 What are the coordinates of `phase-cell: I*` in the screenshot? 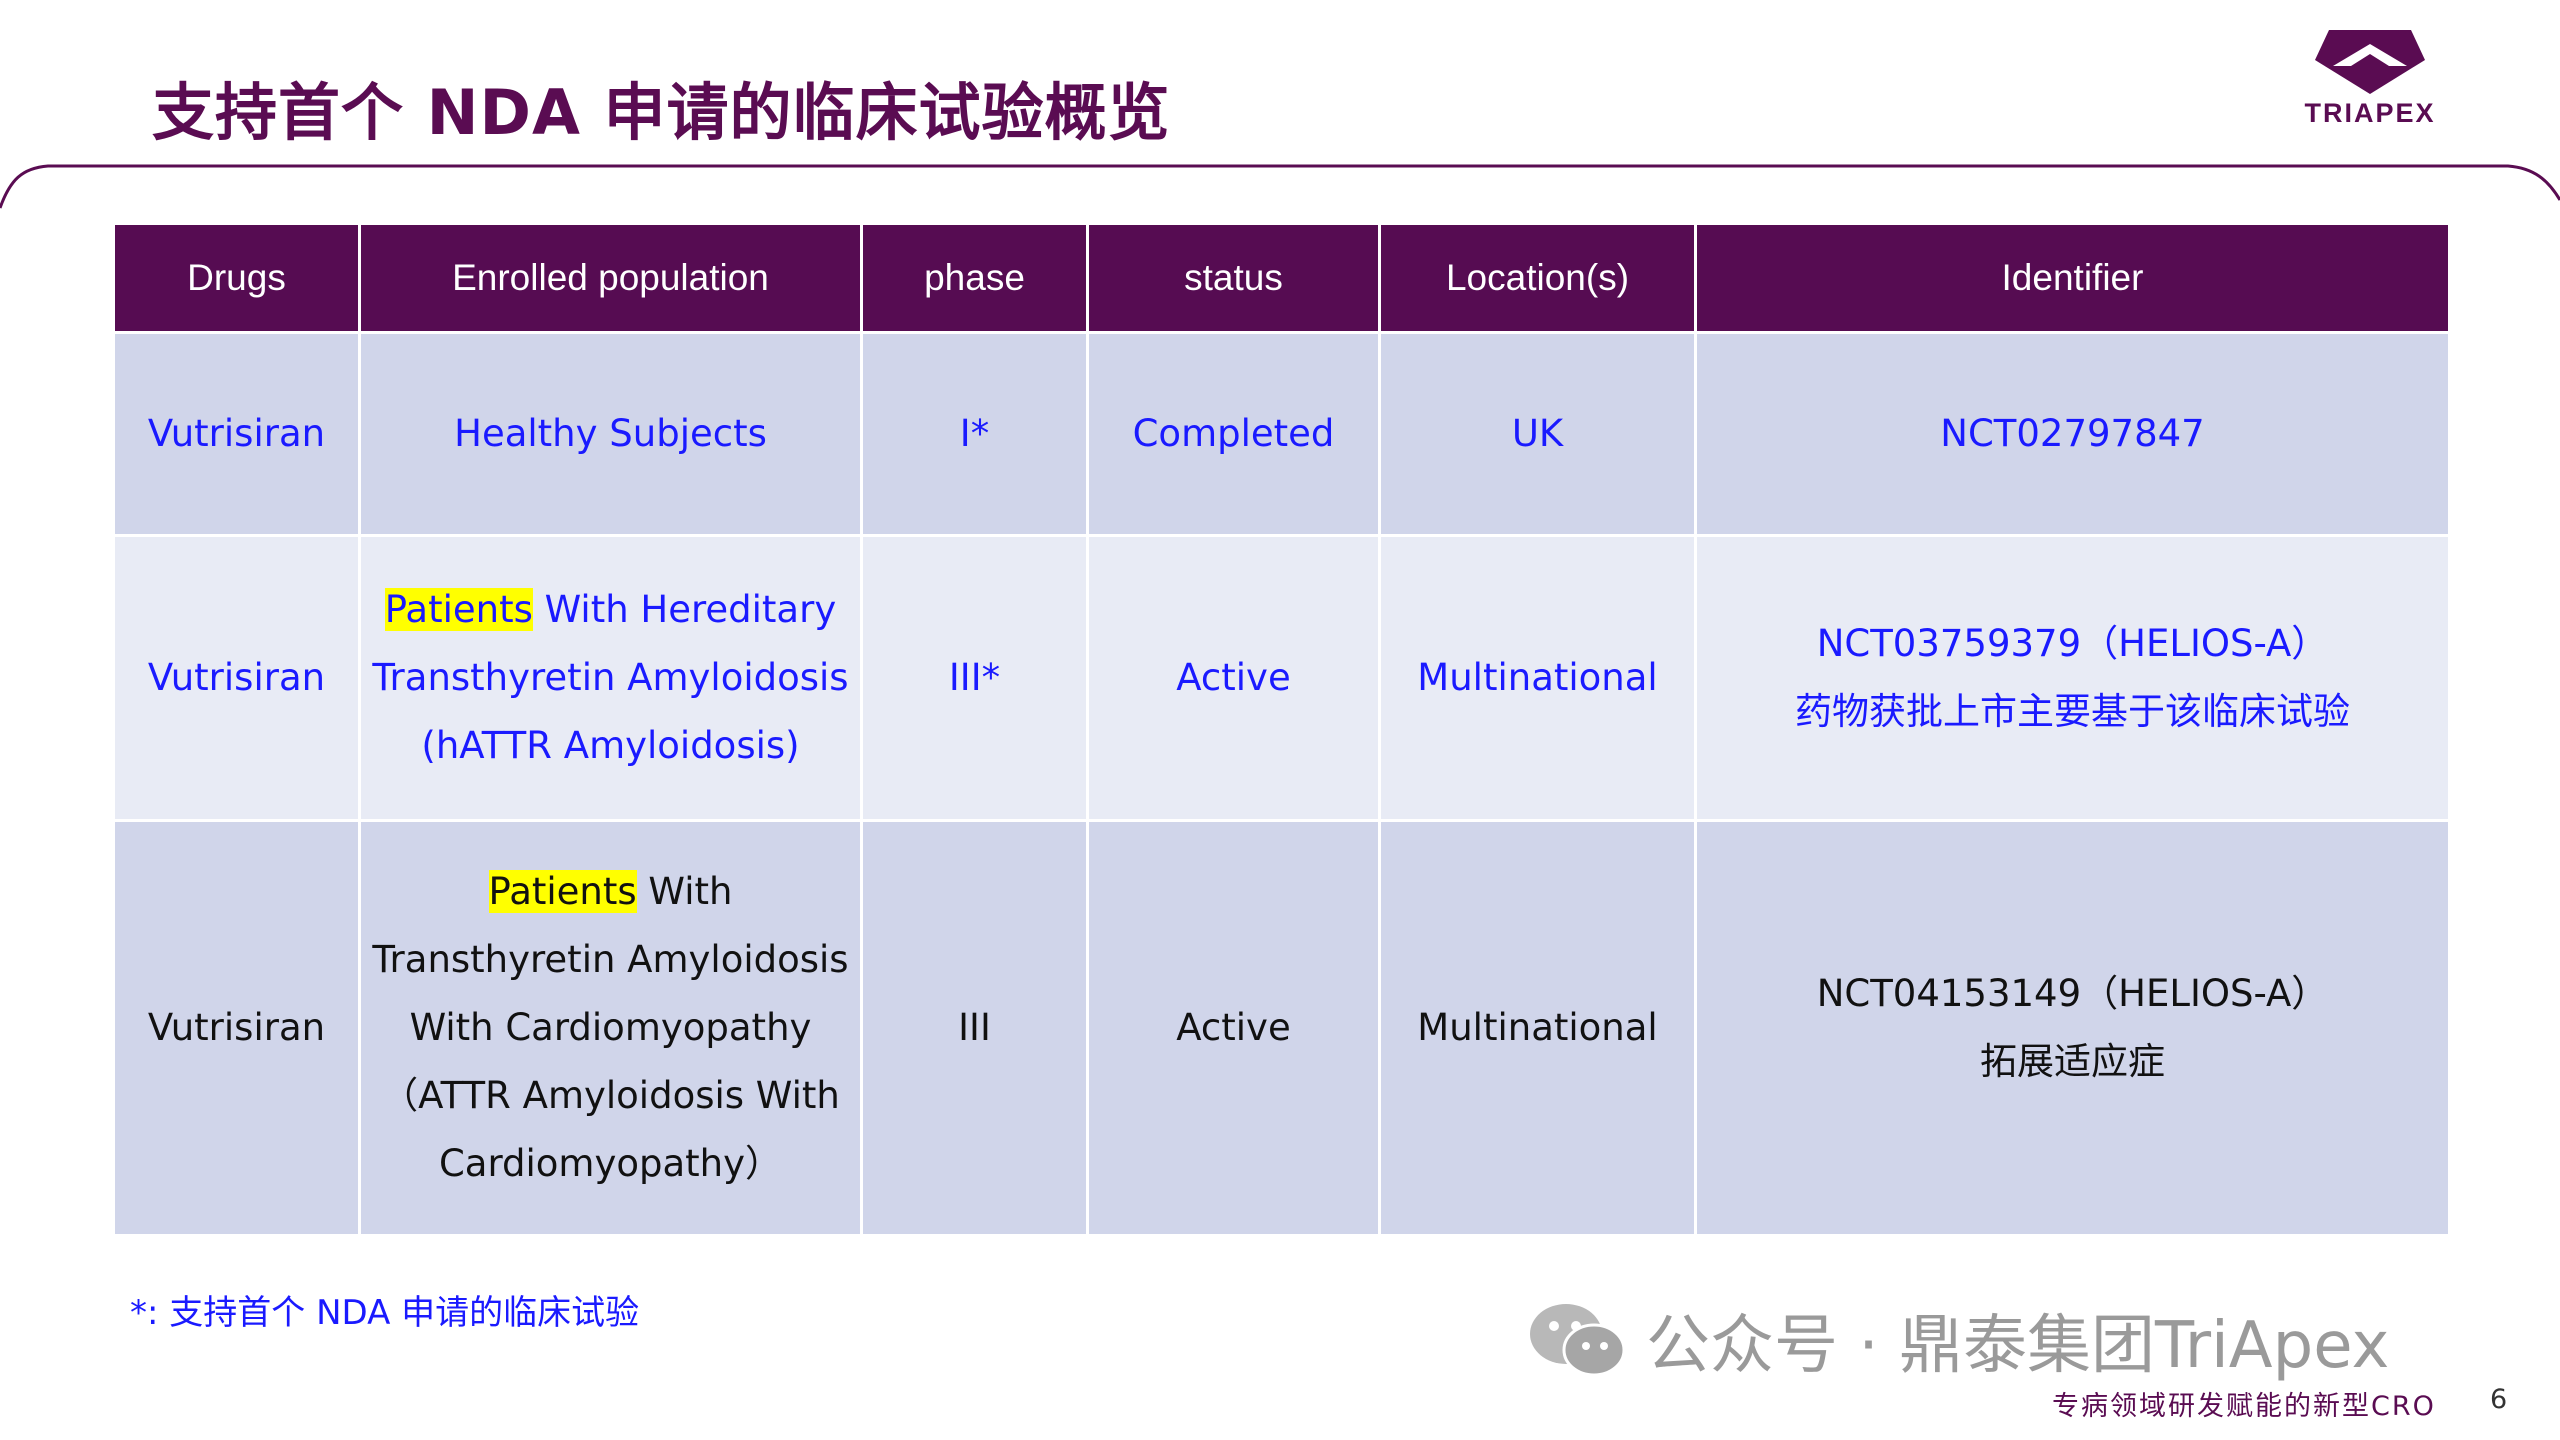 It's located at (974, 434).